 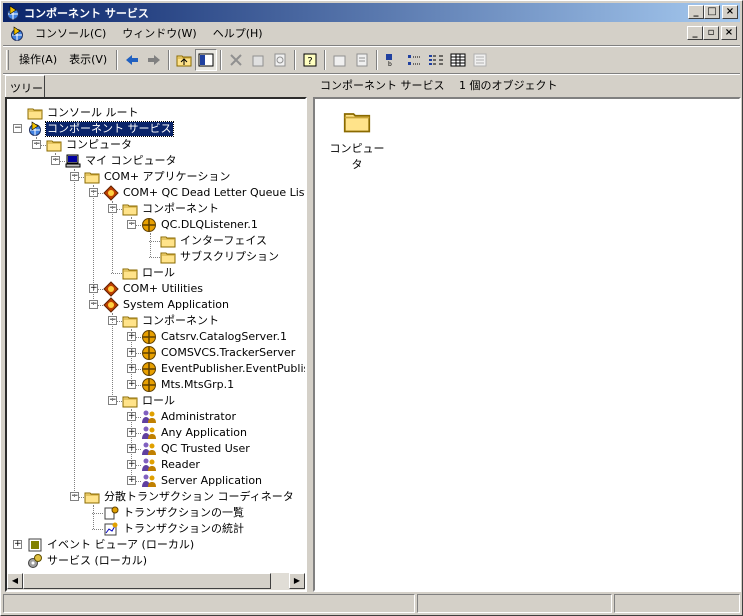 I want to click on show-hide-tree-button, so click(x=206, y=60).